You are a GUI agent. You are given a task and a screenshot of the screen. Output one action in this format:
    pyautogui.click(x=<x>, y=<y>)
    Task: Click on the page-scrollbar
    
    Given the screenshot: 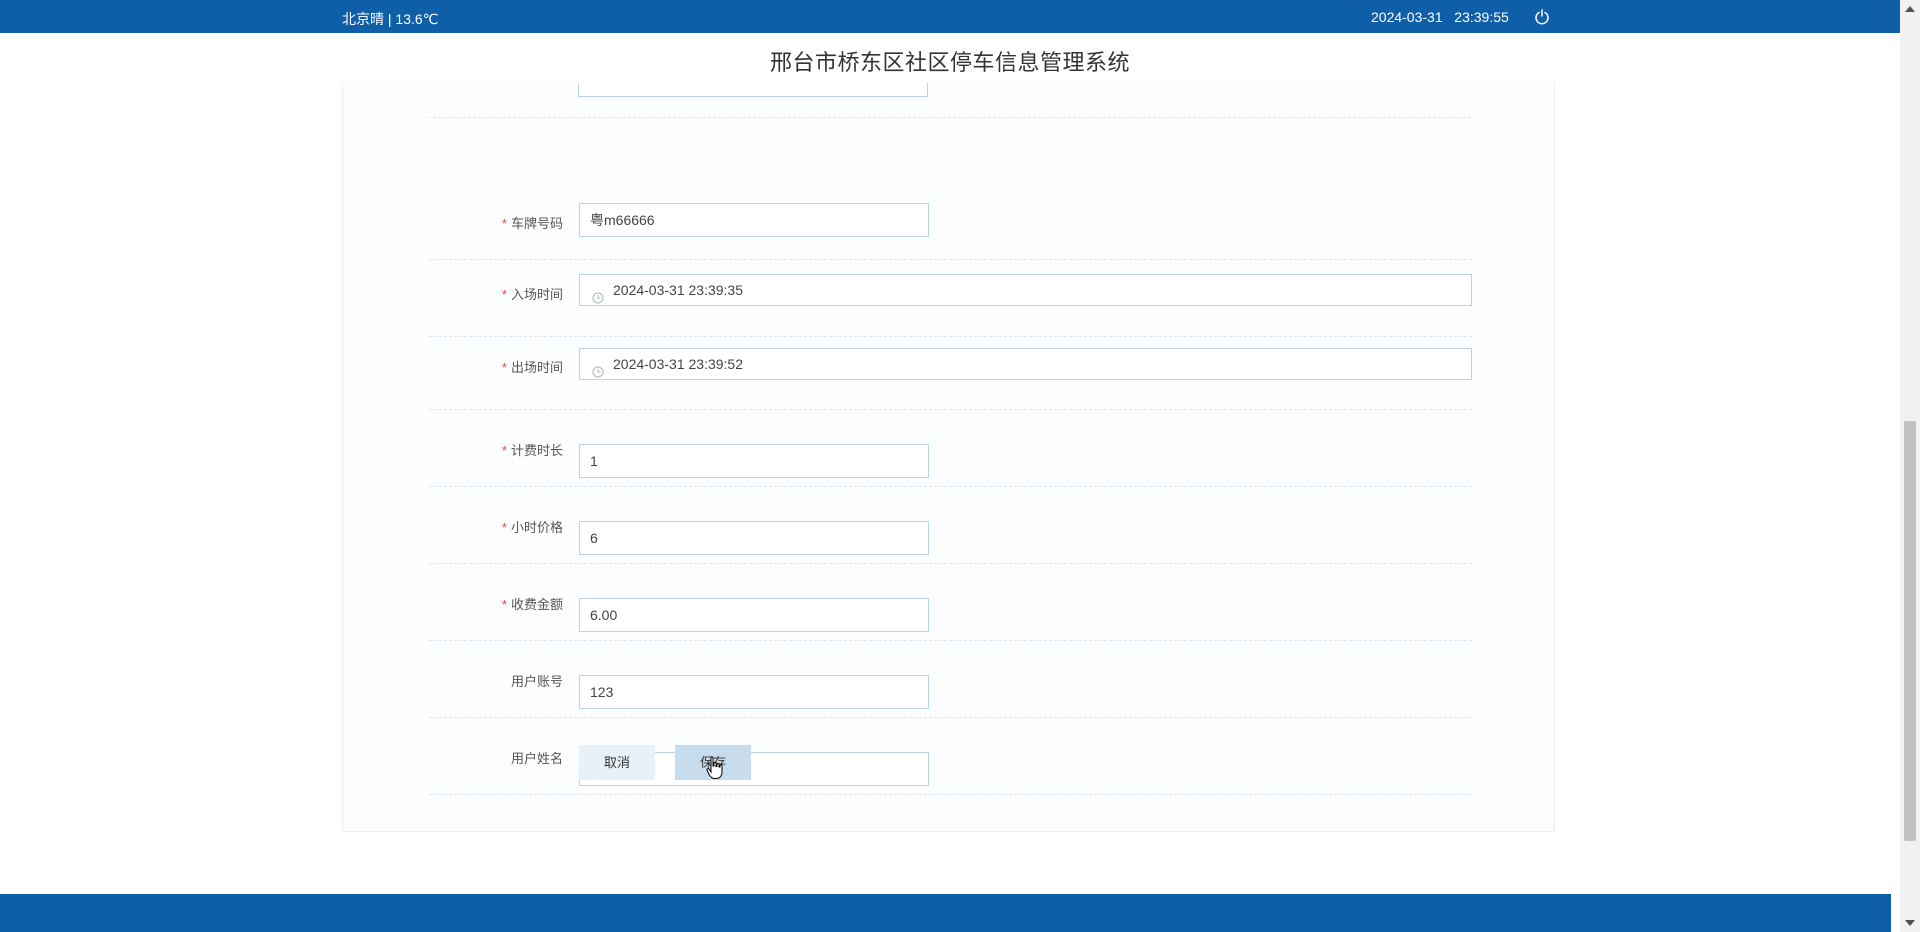 What is the action you would take?
    pyautogui.click(x=1910, y=466)
    